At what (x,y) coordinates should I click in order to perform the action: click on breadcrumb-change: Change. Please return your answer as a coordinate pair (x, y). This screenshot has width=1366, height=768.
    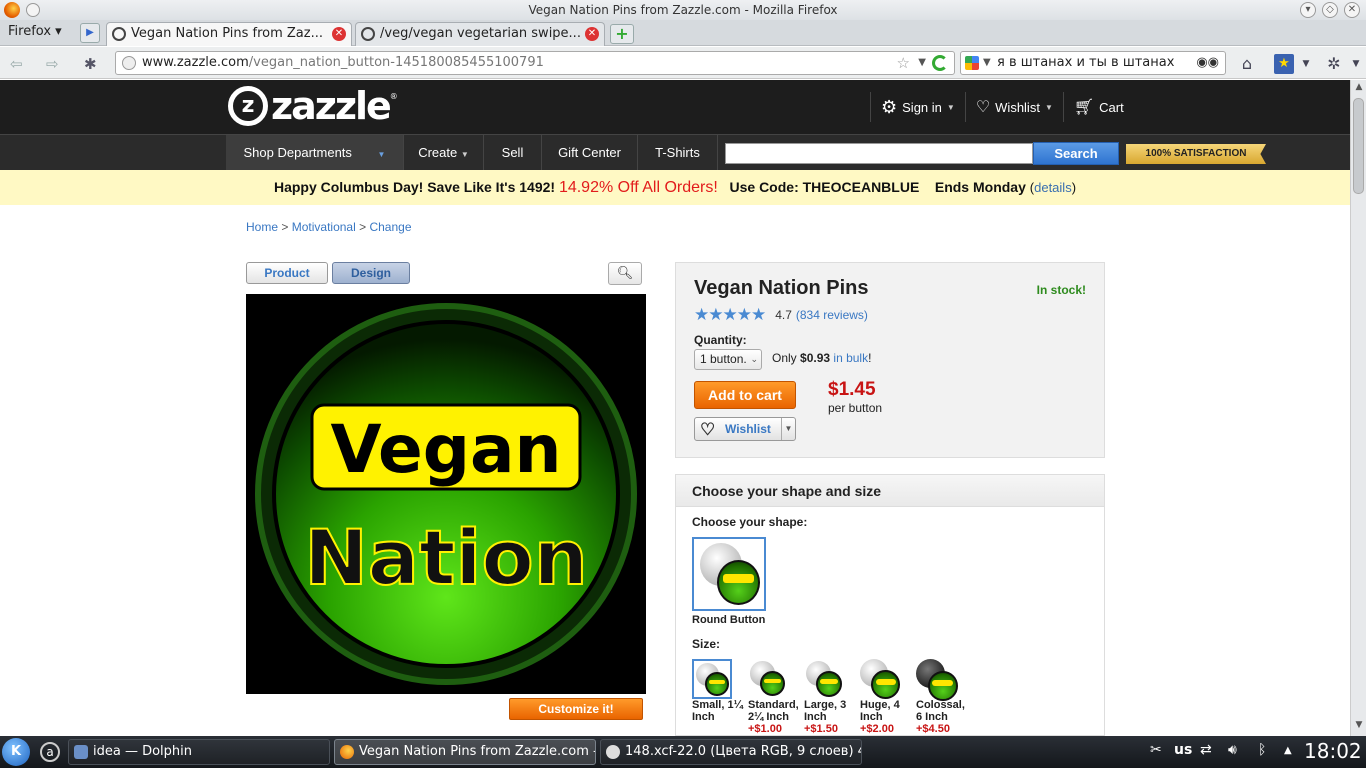
    Looking at the image, I should click on (390, 227).